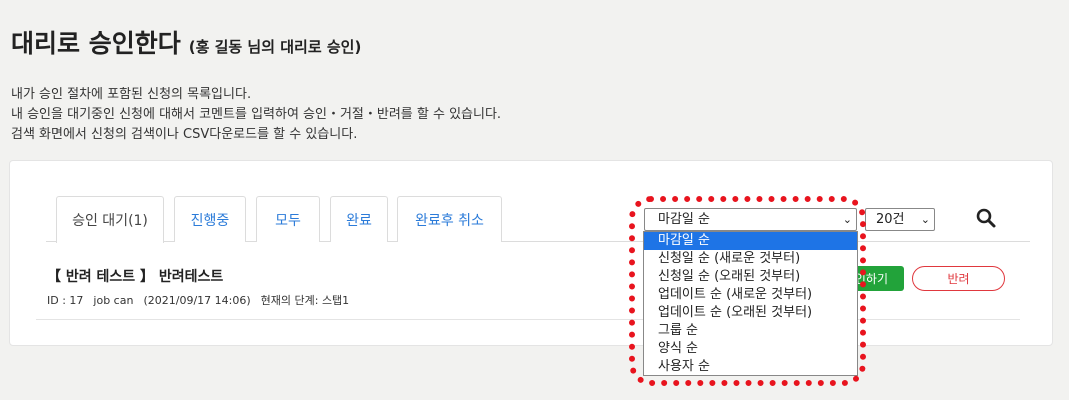 This screenshot has width=1069, height=400. Describe the element at coordinates (305, 300) in the screenshot. I see `request-stage: 현재의 단계: 스탭1` at that location.